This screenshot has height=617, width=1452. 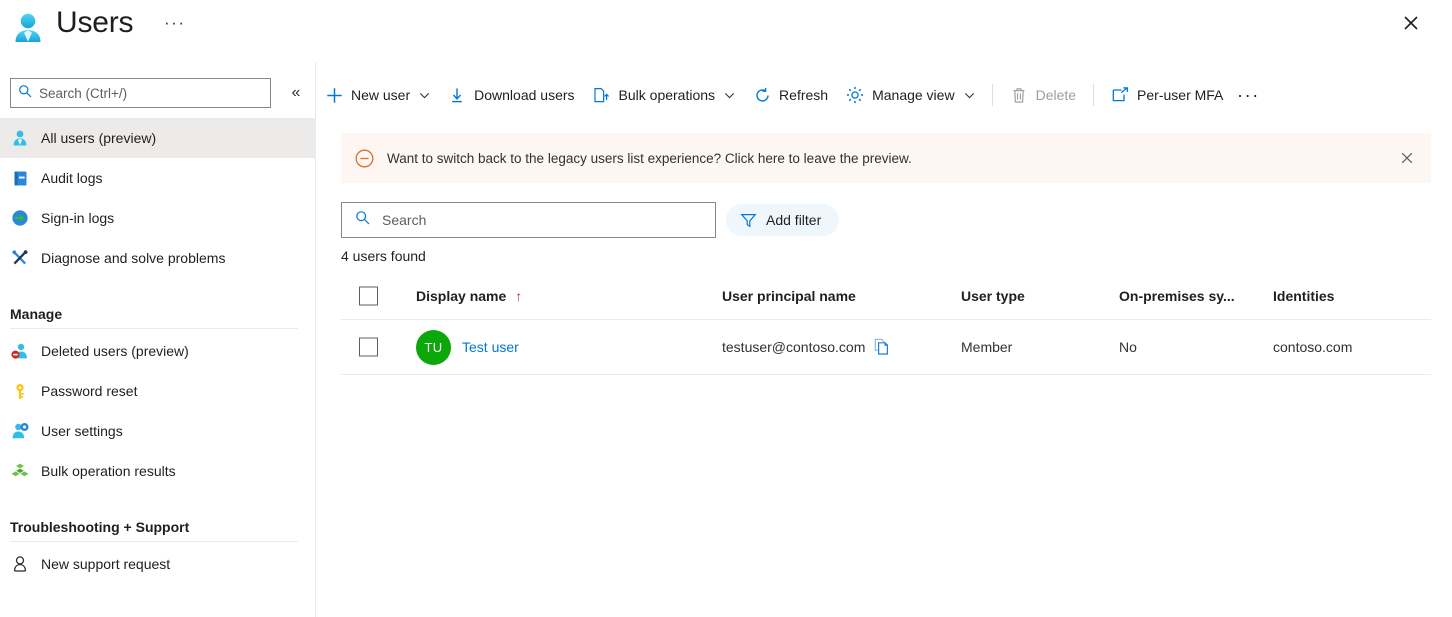 What do you see at coordinates (362, 220) in the screenshot?
I see `search-icon` at bounding box center [362, 220].